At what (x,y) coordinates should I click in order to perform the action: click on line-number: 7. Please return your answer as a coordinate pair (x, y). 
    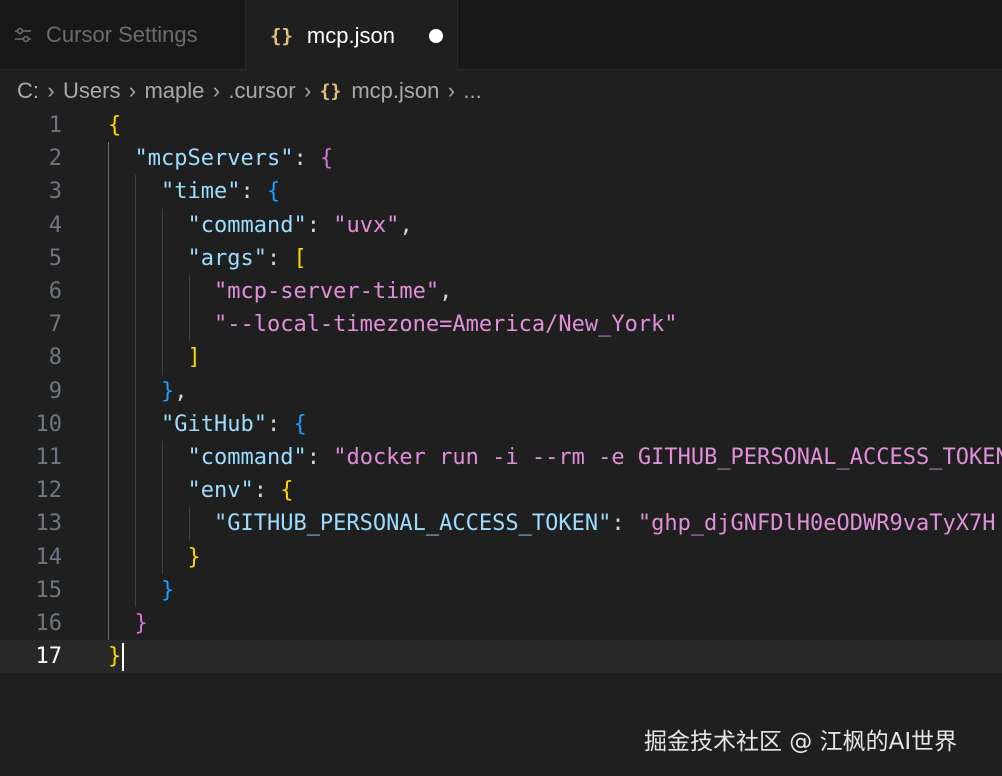
    Looking at the image, I should click on (55, 325).